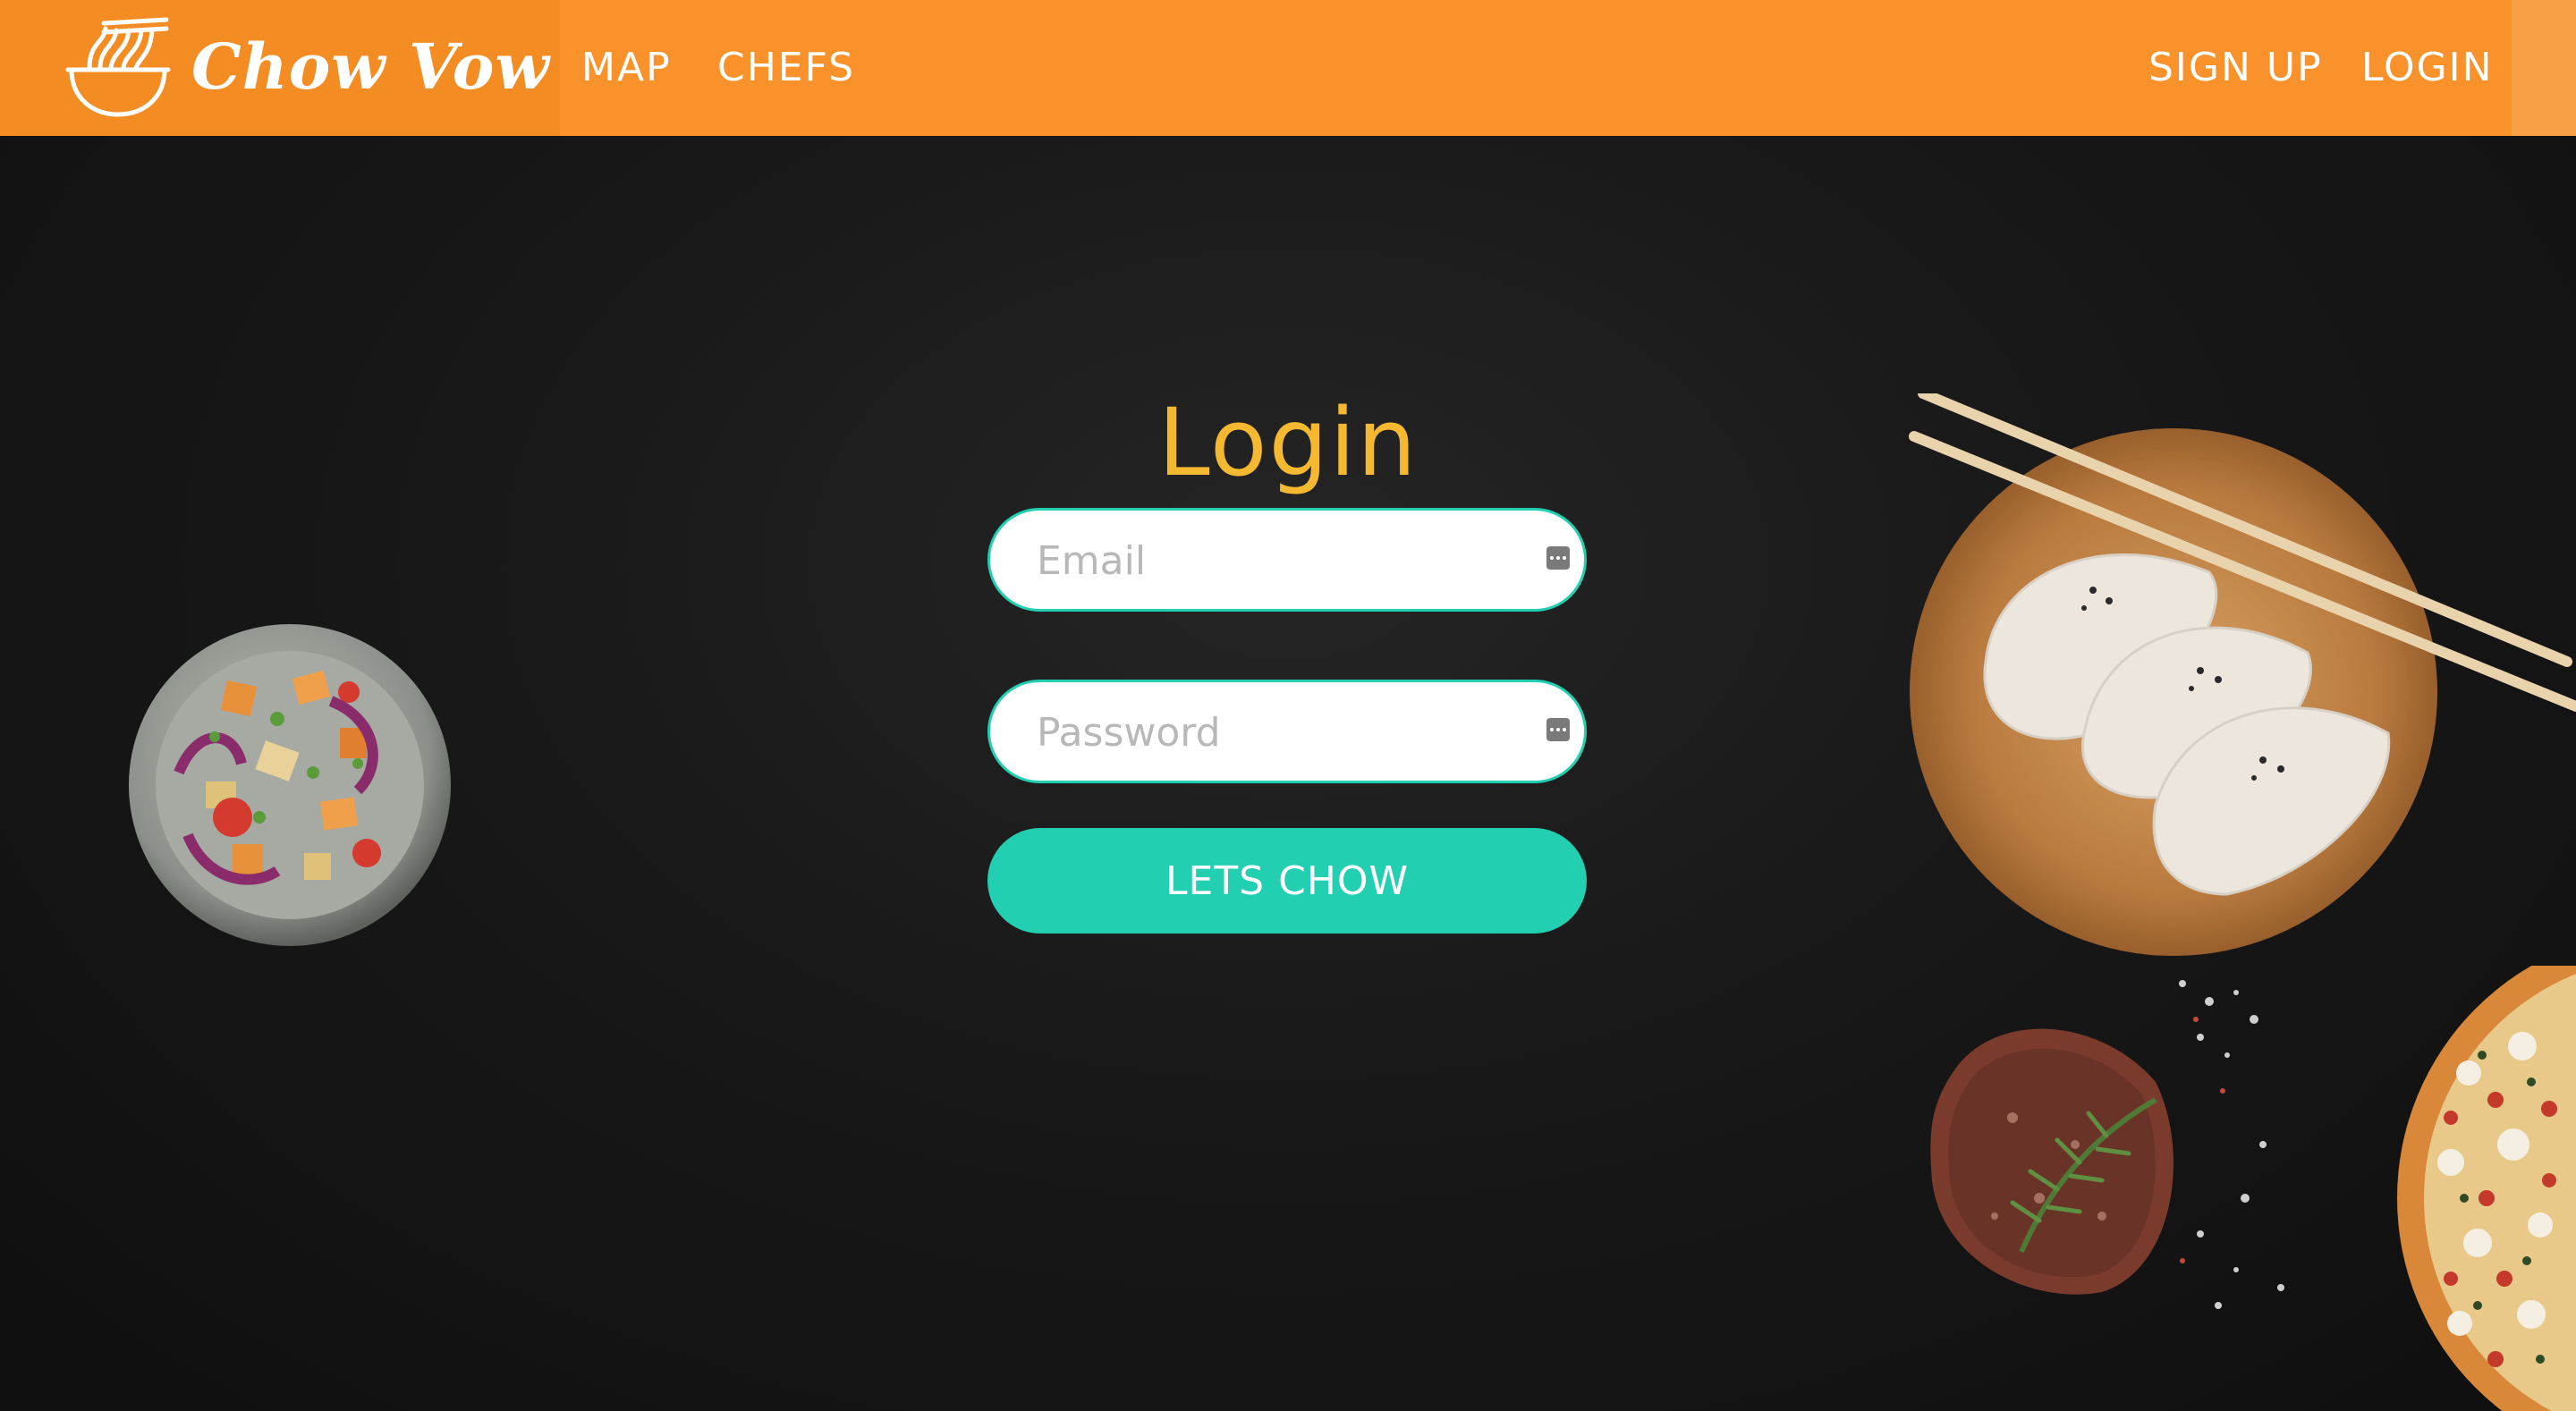 The height and width of the screenshot is (1411, 2576). I want to click on steak-image, so click(2052, 1161).